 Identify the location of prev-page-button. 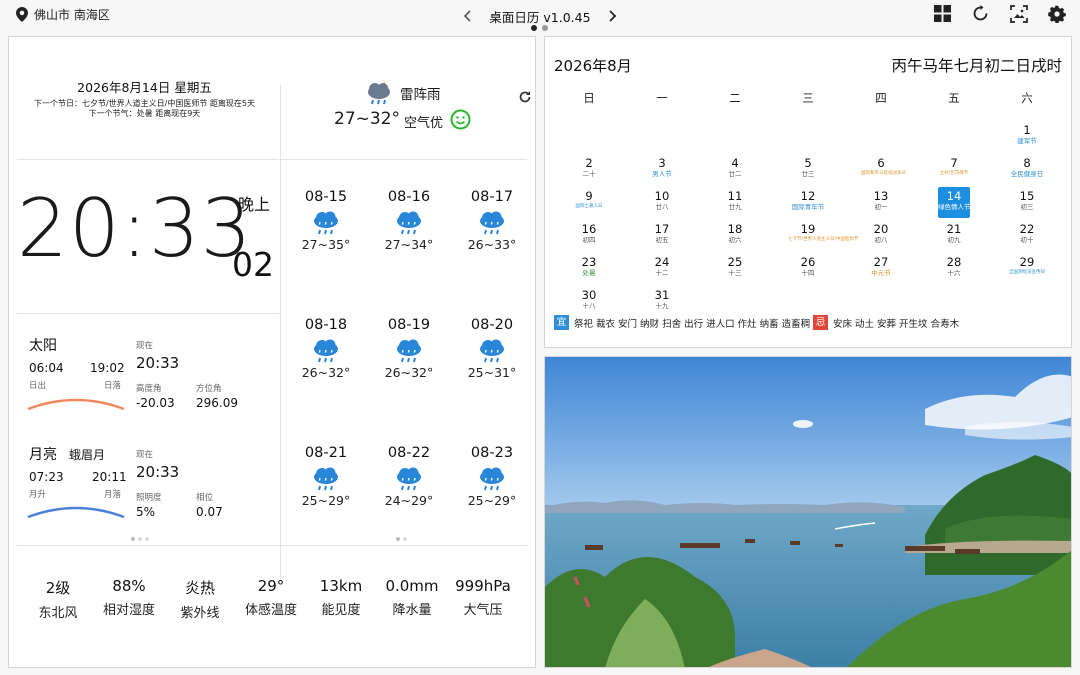
(467, 16).